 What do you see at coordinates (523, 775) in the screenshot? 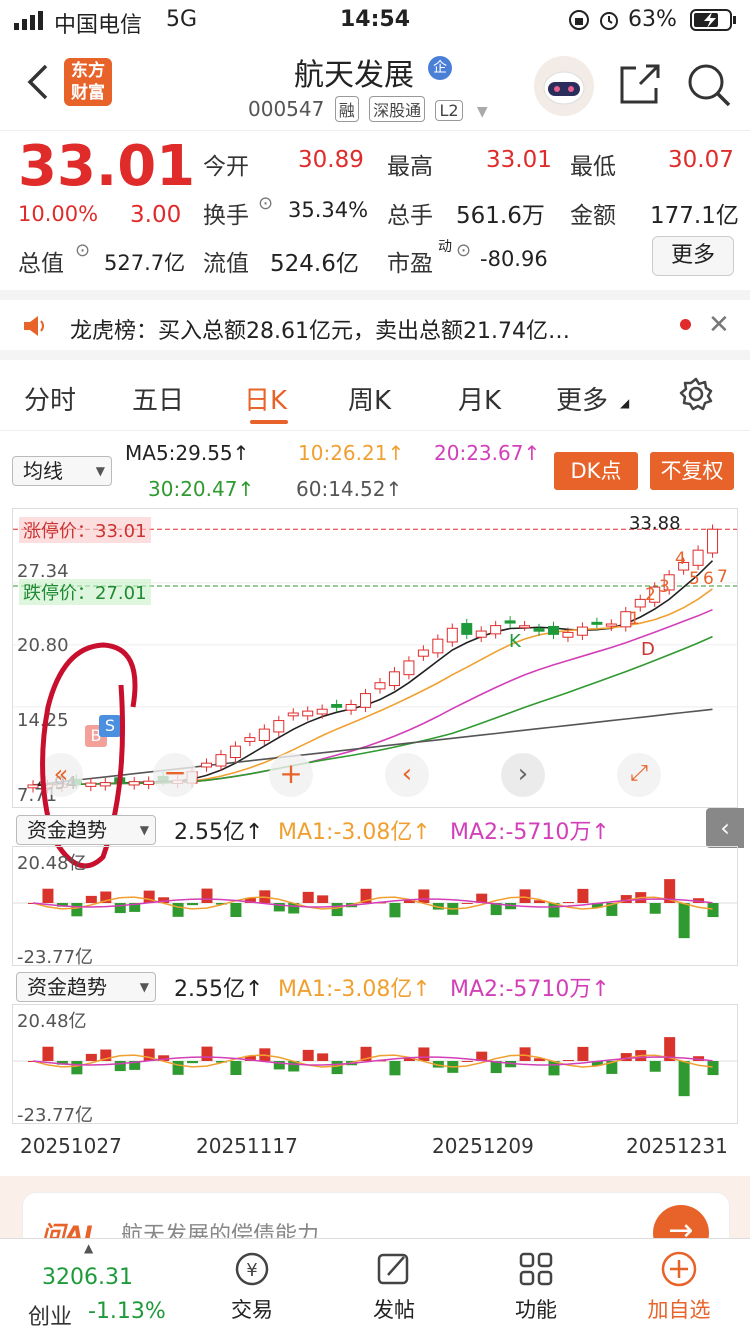
I see `move-right-icon: ›` at bounding box center [523, 775].